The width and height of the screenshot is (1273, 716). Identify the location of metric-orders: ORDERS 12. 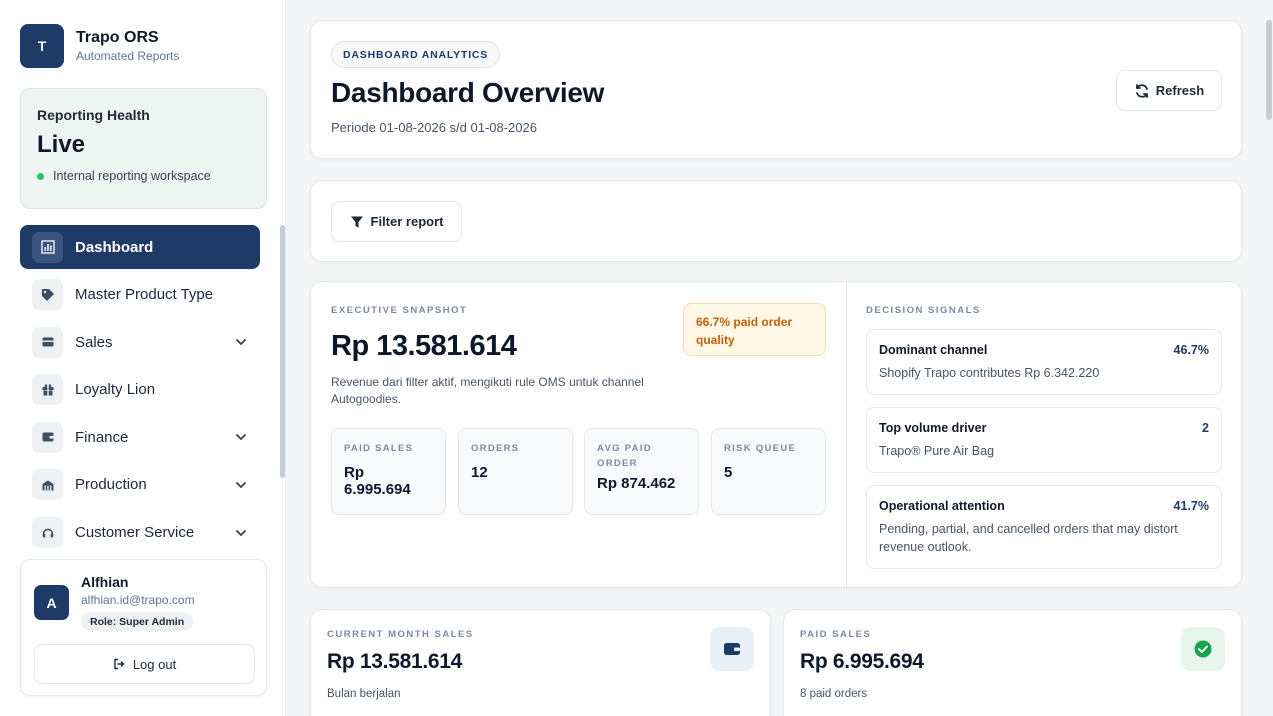
(515, 471).